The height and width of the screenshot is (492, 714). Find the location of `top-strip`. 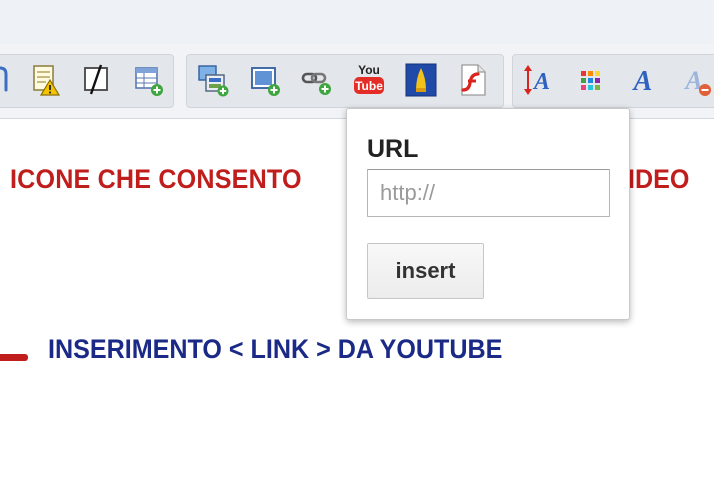

top-strip is located at coordinates (357, 22).